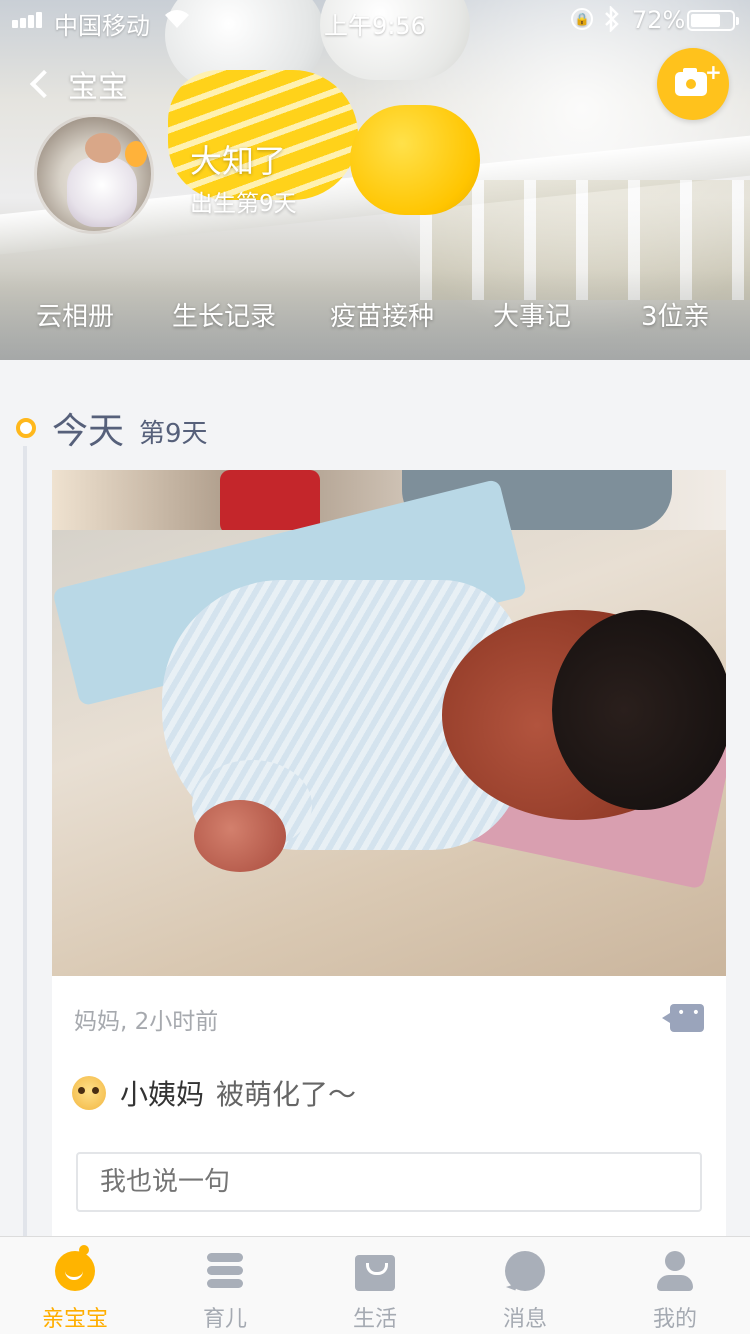 The width and height of the screenshot is (750, 1334). I want to click on tabbar-label: 消息, so click(524, 1319).